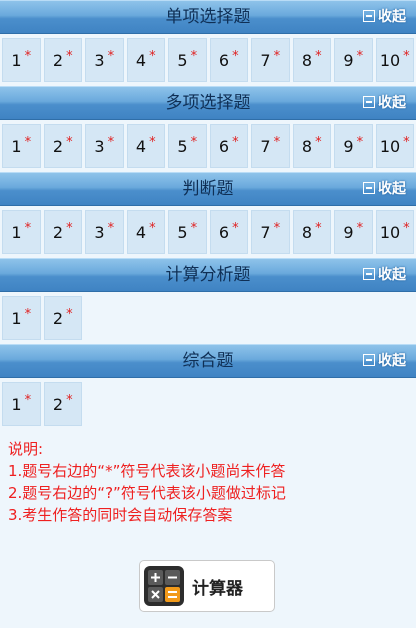  I want to click on instruction-line-3: 3.考生作答的同时会自动保存答案, so click(120, 515).